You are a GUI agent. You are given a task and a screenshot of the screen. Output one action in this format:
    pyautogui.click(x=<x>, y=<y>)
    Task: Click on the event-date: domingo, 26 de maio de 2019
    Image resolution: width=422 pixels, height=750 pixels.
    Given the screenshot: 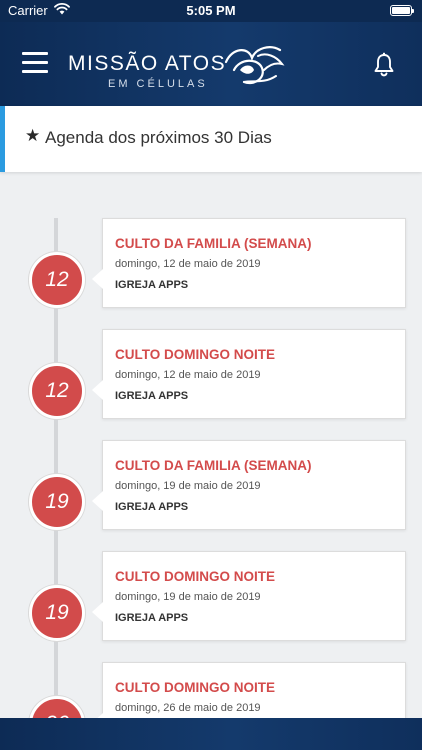 What is the action you would take?
    pyautogui.click(x=188, y=708)
    